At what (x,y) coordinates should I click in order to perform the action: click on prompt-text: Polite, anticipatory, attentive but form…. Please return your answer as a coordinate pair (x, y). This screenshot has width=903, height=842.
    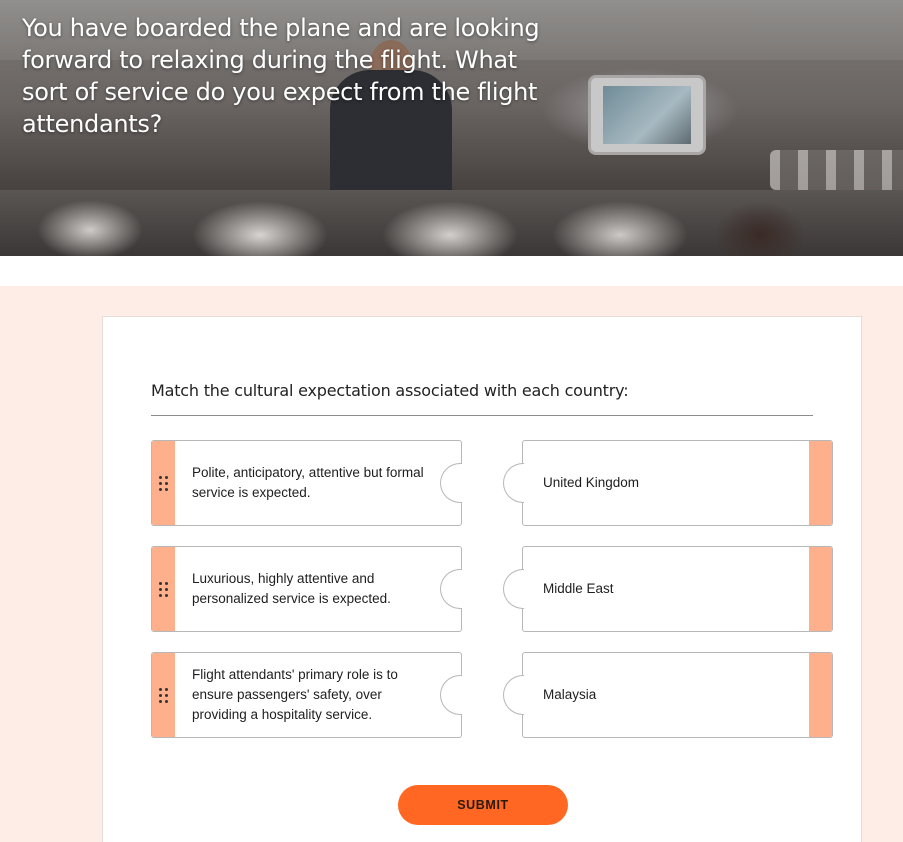
    Looking at the image, I should click on (308, 482).